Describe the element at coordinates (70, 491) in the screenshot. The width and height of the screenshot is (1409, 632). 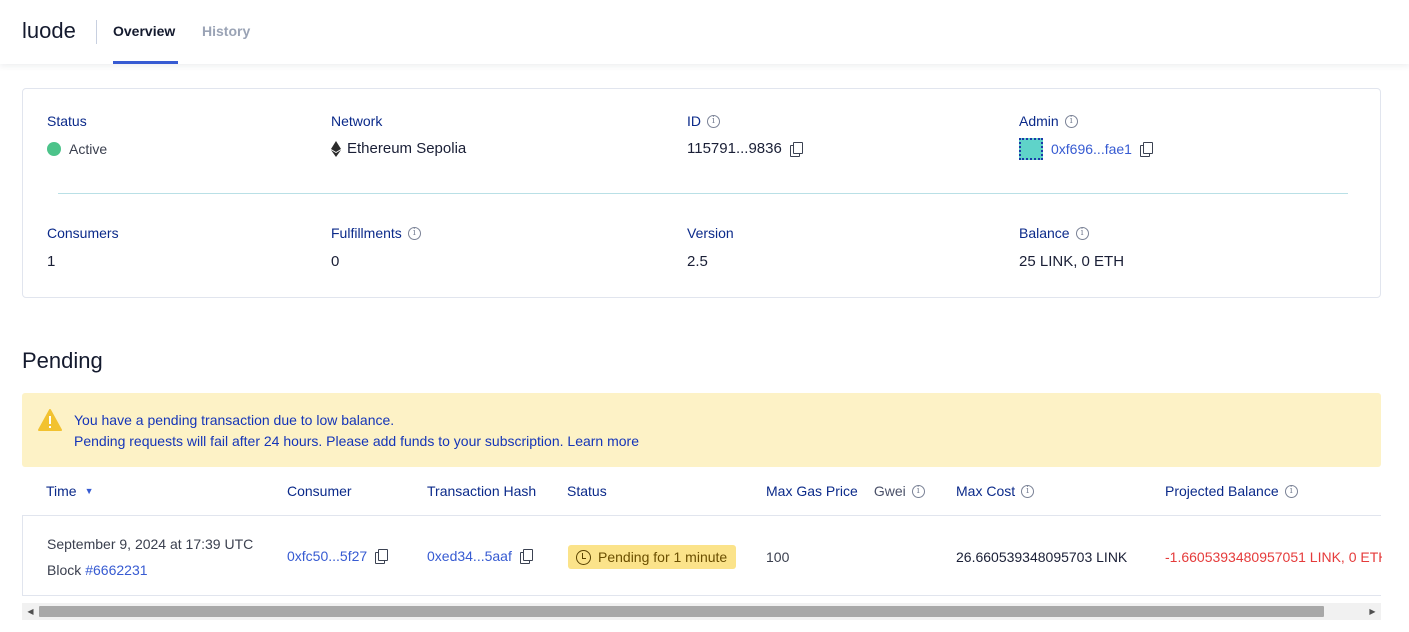
I see `column-header-time: Time ▼` at that location.